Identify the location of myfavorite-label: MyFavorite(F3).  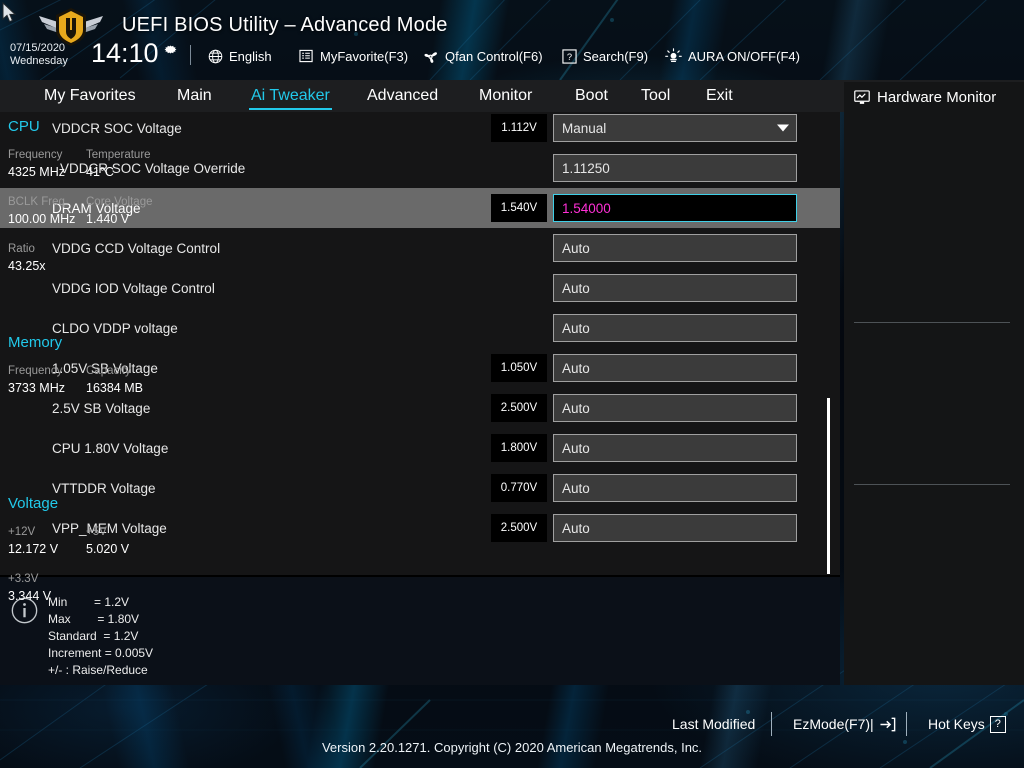
(364, 56).